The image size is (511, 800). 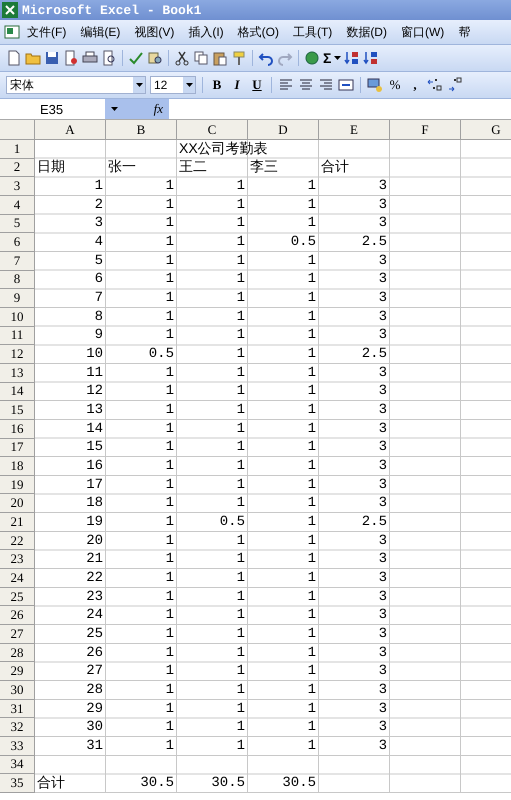 What do you see at coordinates (237, 85) in the screenshot?
I see `italic-button: I` at bounding box center [237, 85].